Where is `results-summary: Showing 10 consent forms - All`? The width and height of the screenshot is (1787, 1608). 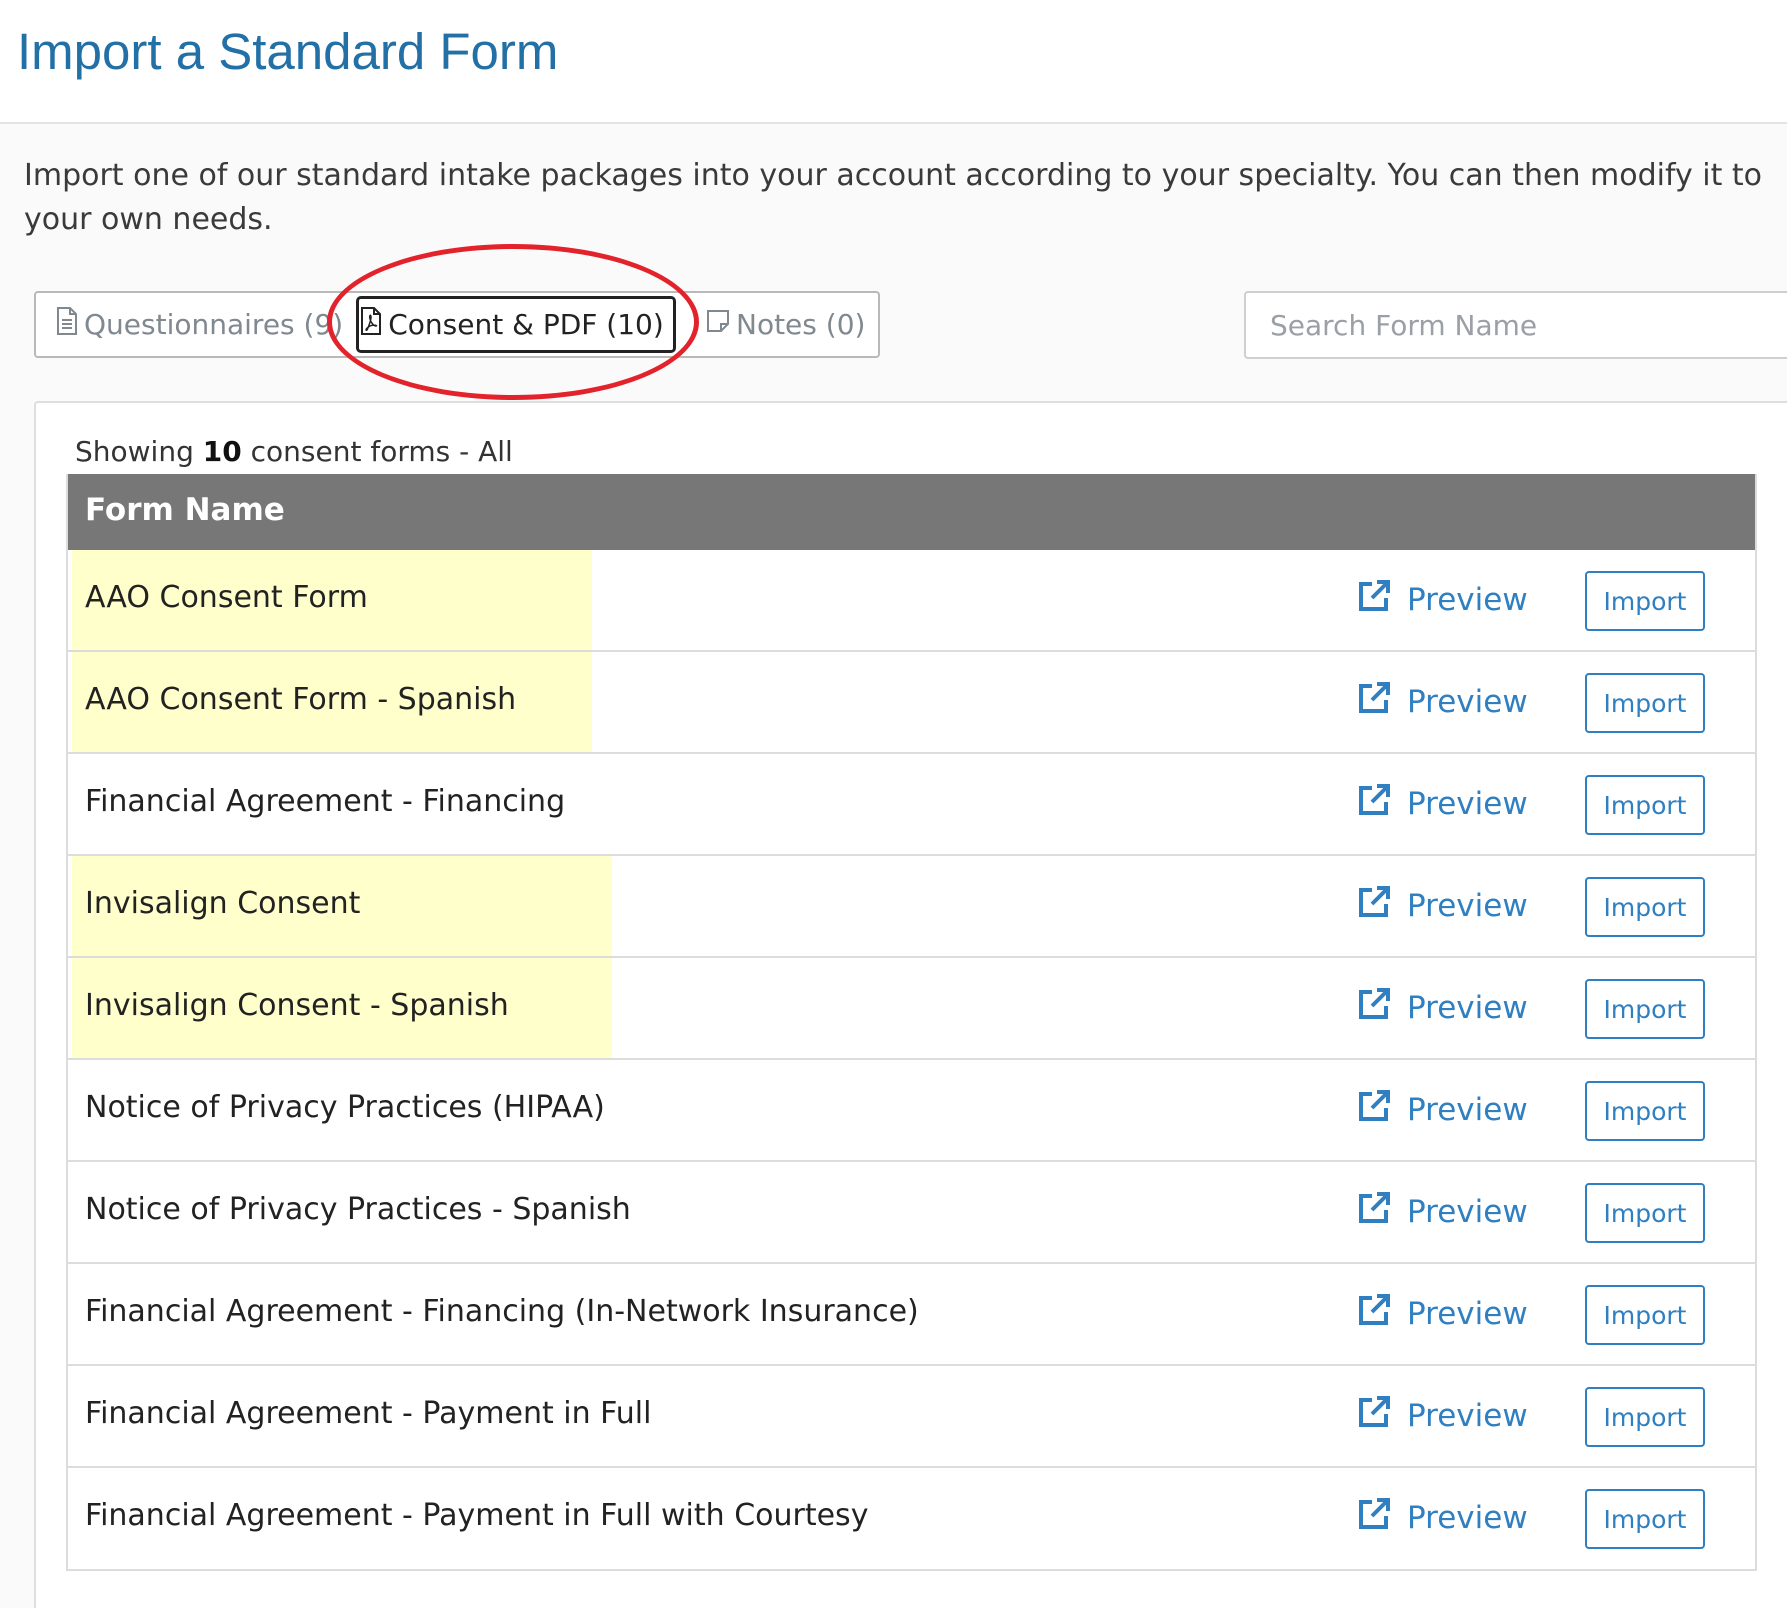 results-summary: Showing 10 consent forms - All is located at coordinates (294, 451).